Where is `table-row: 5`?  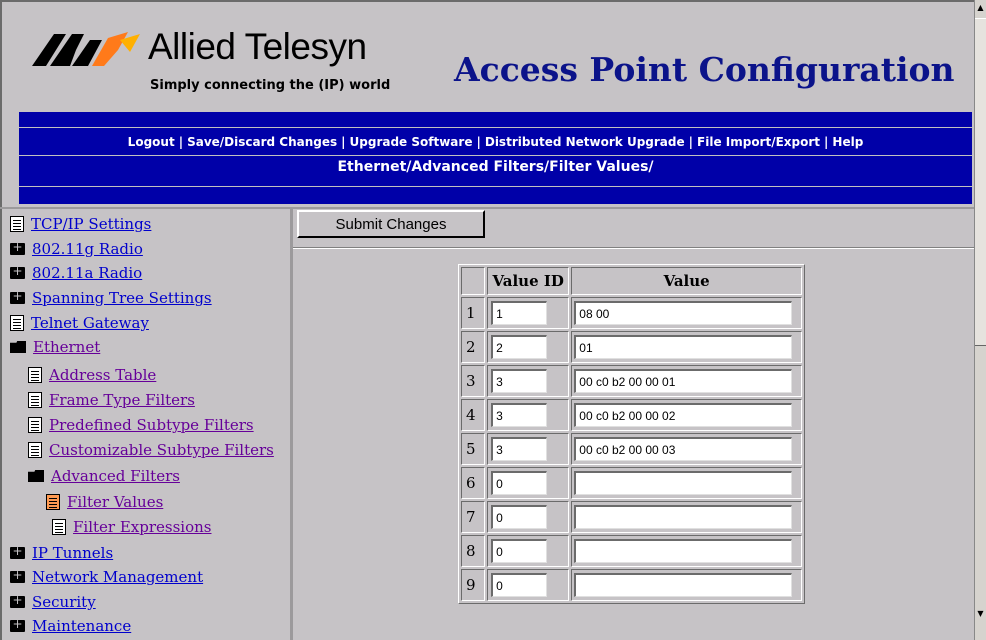
table-row: 5 is located at coordinates (631, 449).